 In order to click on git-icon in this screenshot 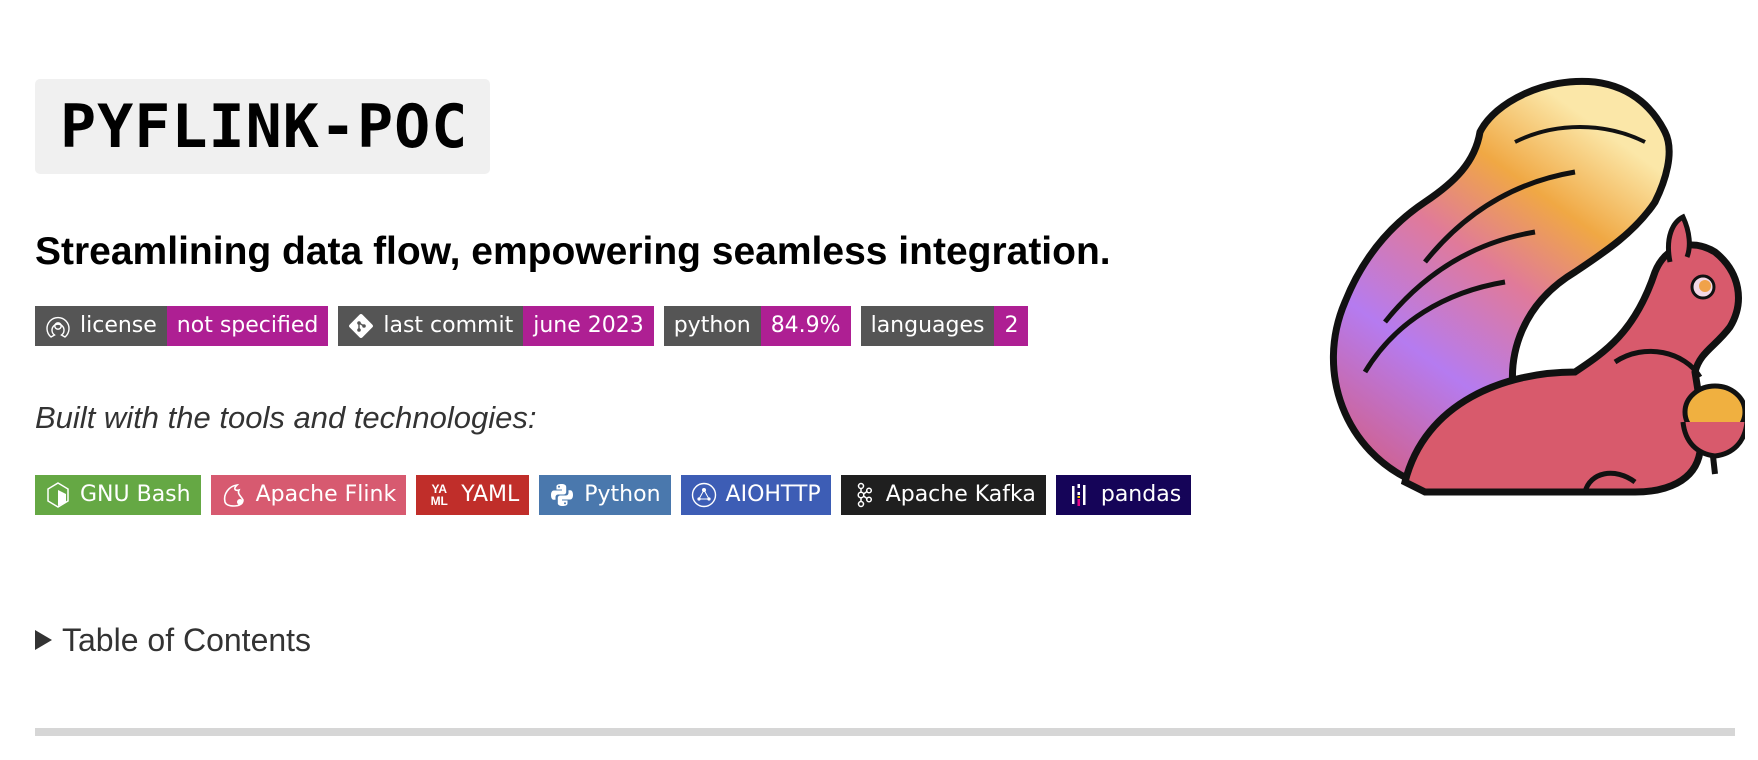, I will do `click(361, 326)`.